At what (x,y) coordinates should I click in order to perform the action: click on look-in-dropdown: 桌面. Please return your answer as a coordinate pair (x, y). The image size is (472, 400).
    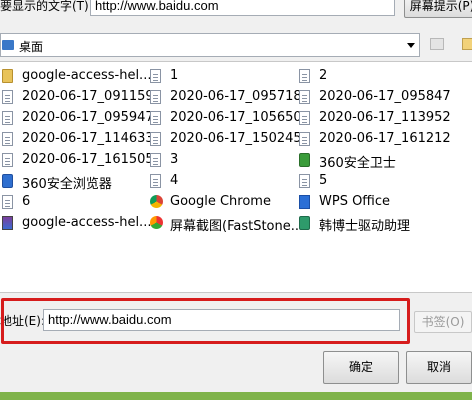
    Looking at the image, I should click on (210, 45).